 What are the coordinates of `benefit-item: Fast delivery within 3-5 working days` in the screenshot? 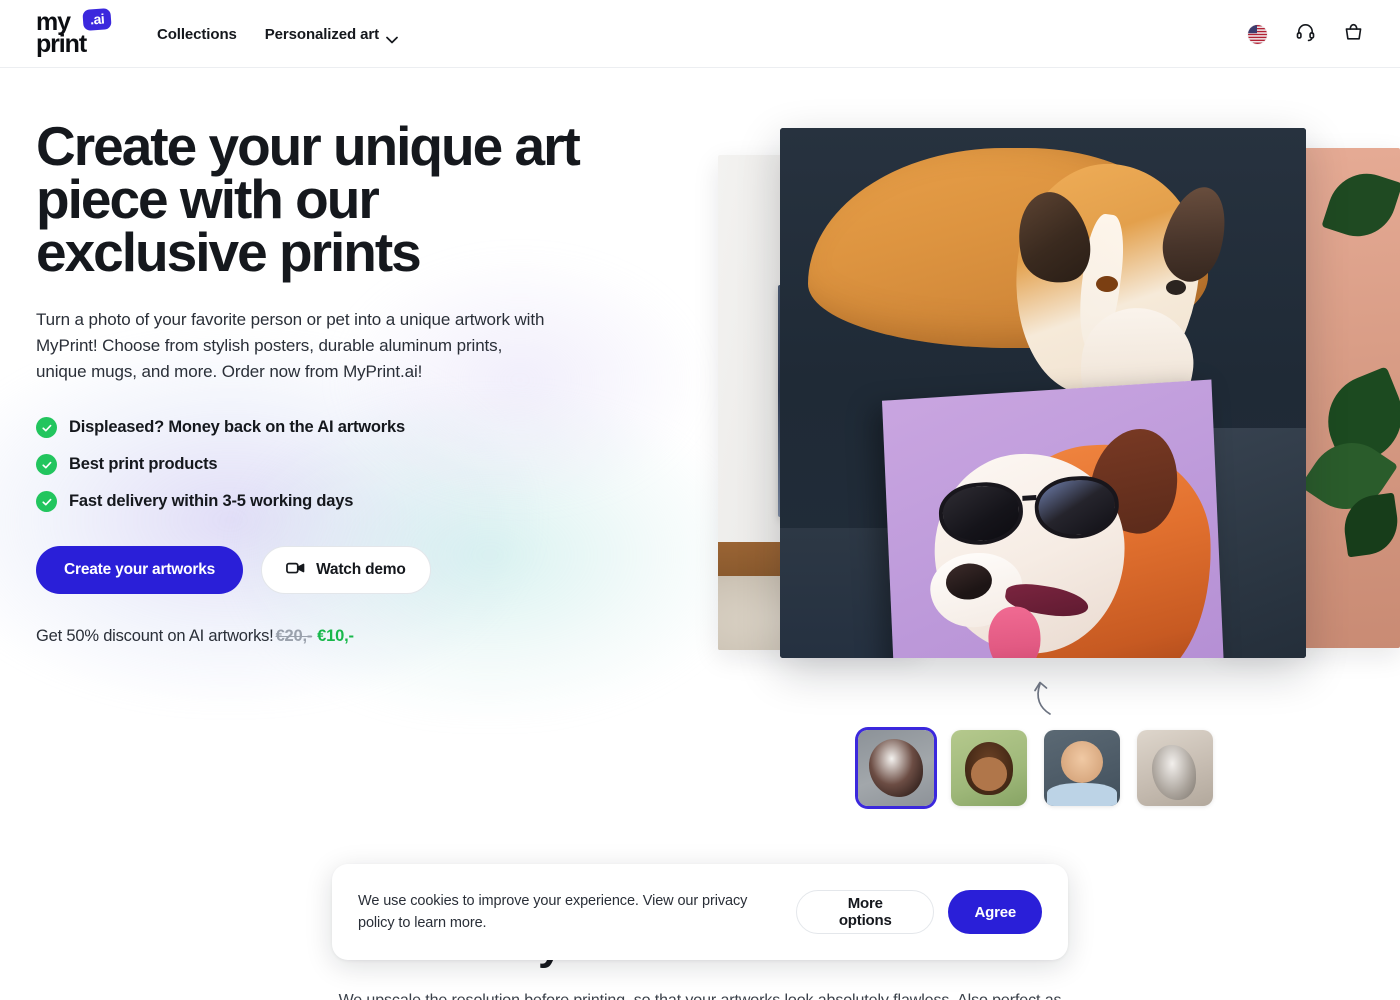 It's located at (336, 501).